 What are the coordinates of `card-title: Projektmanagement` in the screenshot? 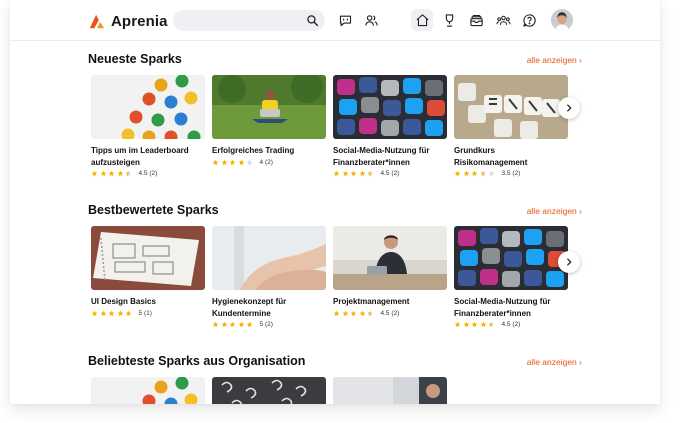 It's located at (371, 301).